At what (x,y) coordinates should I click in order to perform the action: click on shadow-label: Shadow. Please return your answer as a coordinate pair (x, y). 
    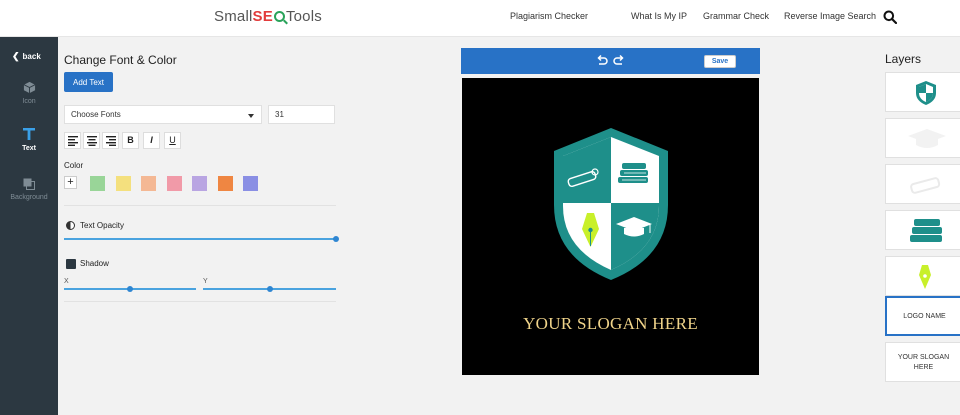
    Looking at the image, I should click on (94, 263).